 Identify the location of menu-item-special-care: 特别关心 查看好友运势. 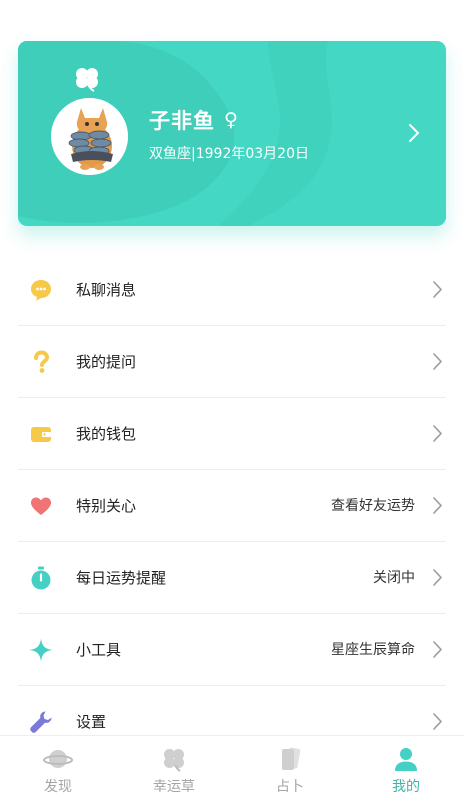
(232, 506).